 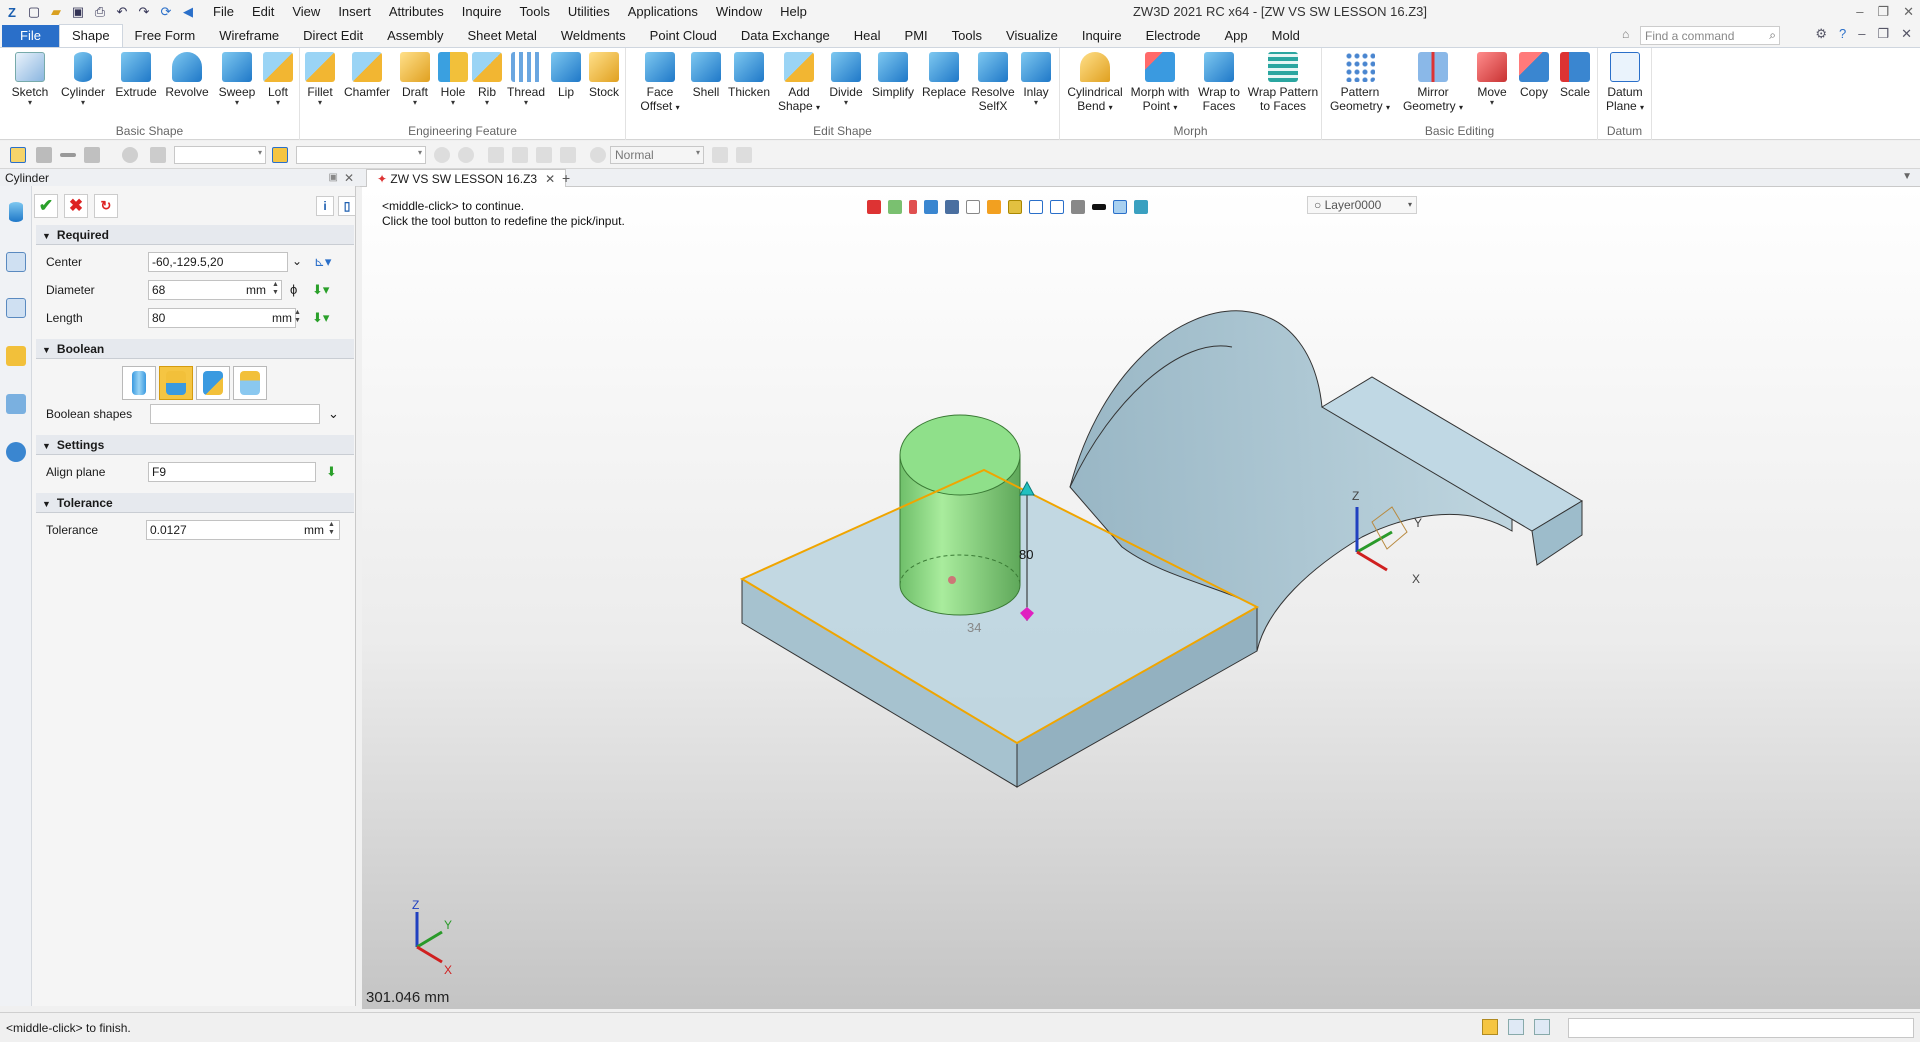 I want to click on tab-direct-edit: Direct Edit, so click(x=333, y=36).